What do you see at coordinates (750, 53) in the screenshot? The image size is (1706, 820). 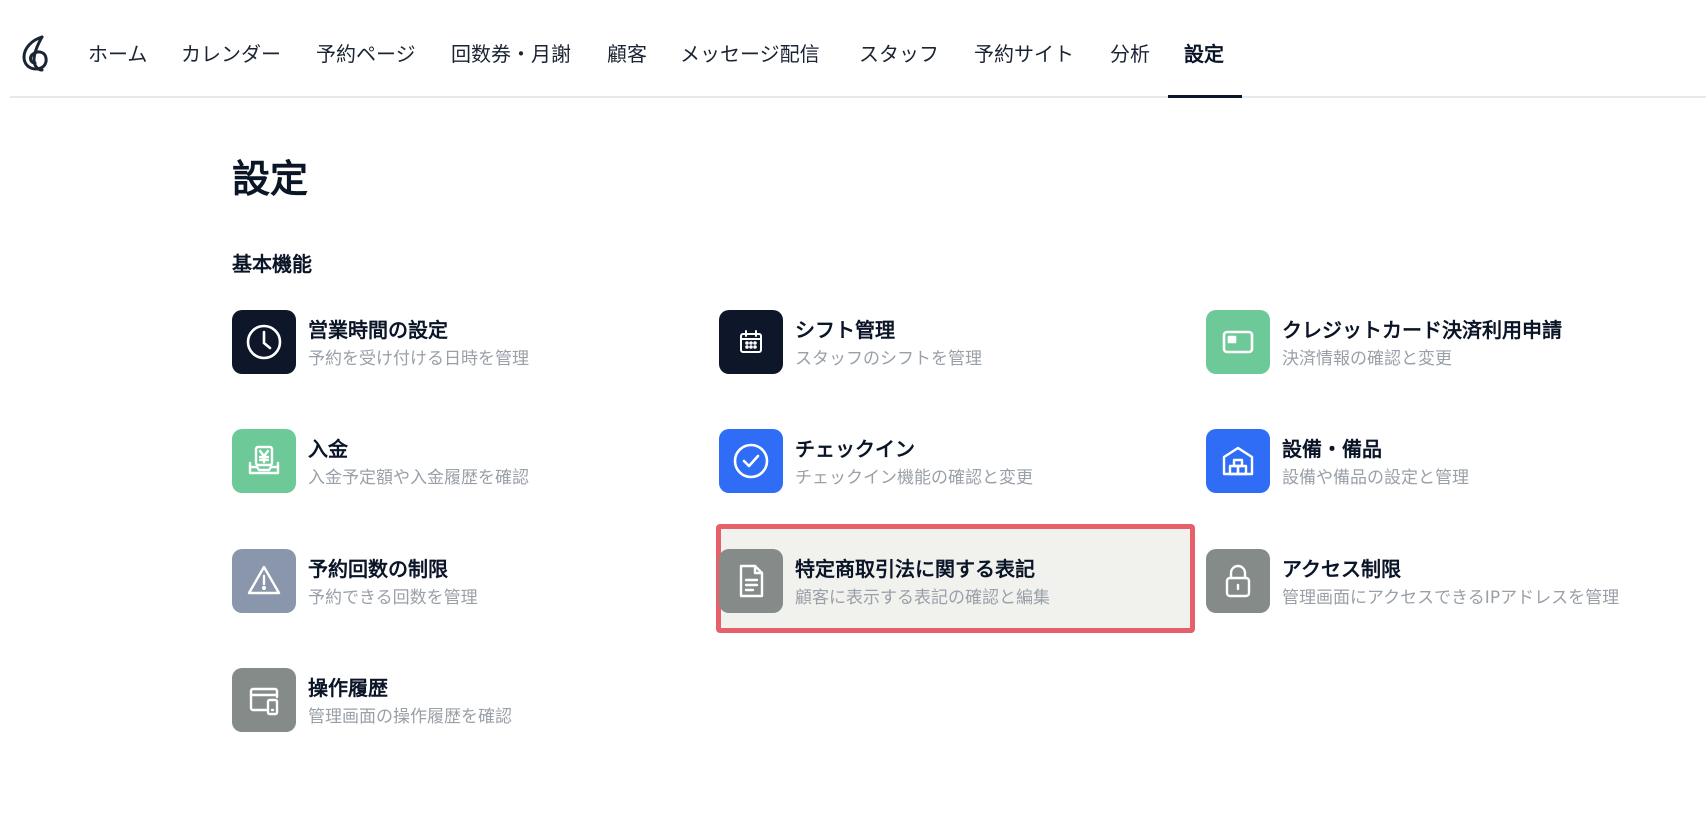 I see `nav-messages: メッセージ配信` at bounding box center [750, 53].